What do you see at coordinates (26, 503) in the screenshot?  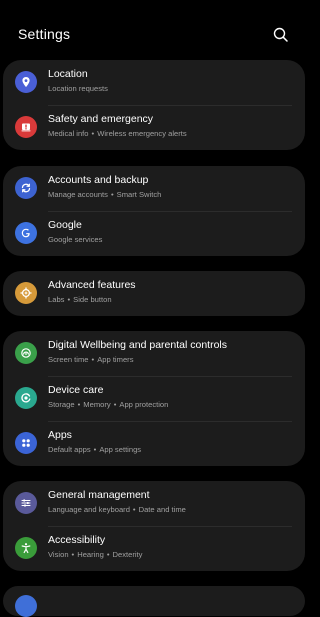 I see `sliders-icon` at bounding box center [26, 503].